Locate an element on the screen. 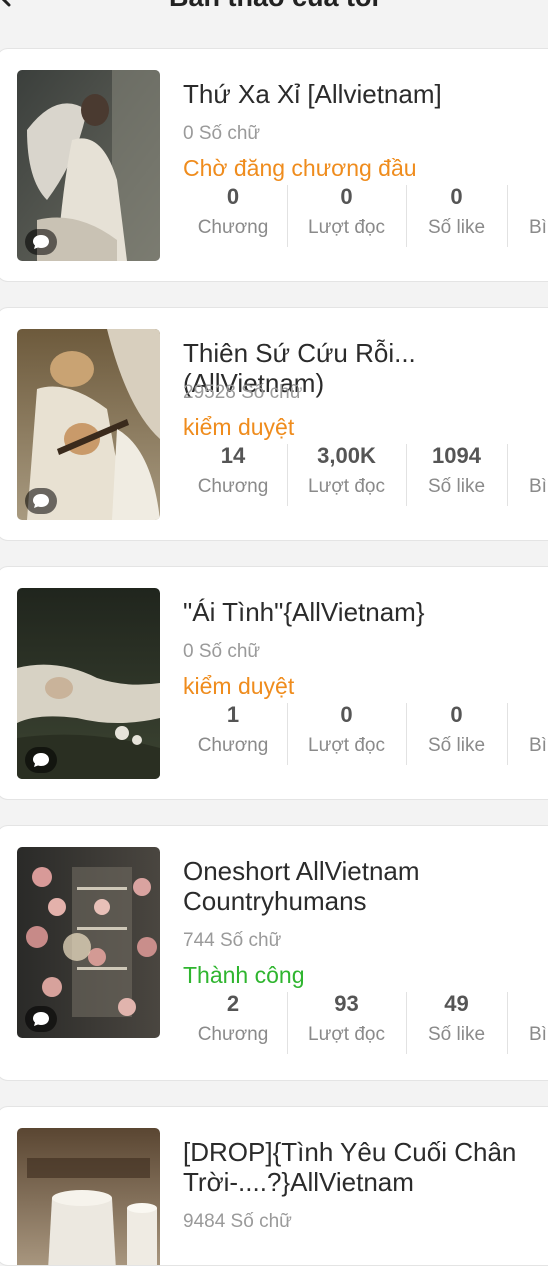  stat-value: 1094 is located at coordinates (456, 455).